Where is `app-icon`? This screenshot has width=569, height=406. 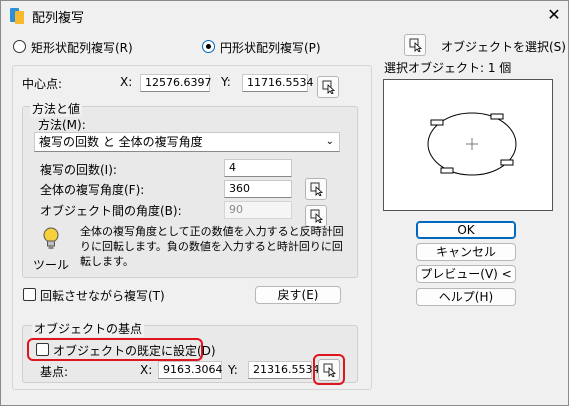 app-icon is located at coordinates (17, 16).